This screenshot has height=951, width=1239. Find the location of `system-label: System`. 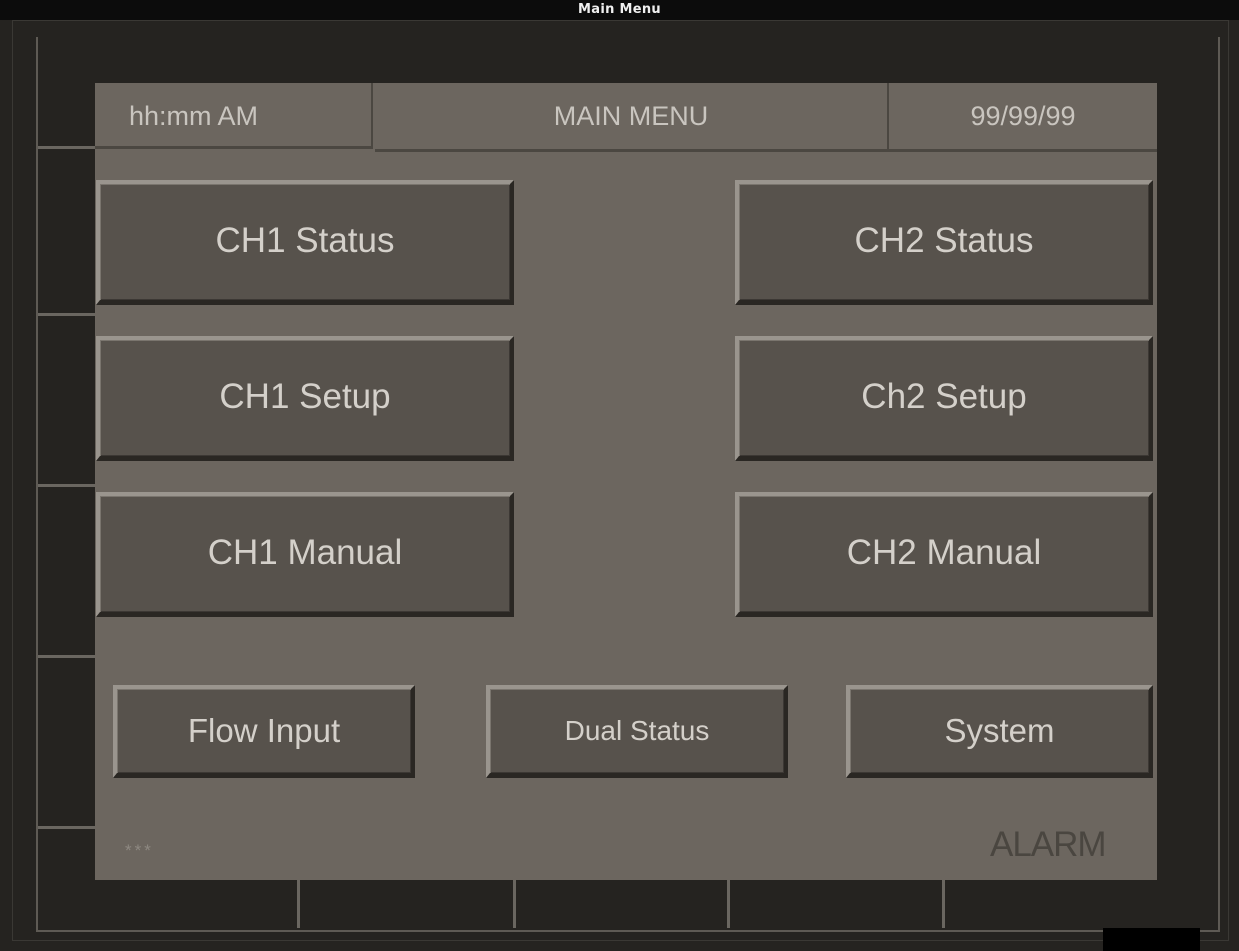

system-label: System is located at coordinates (999, 730).